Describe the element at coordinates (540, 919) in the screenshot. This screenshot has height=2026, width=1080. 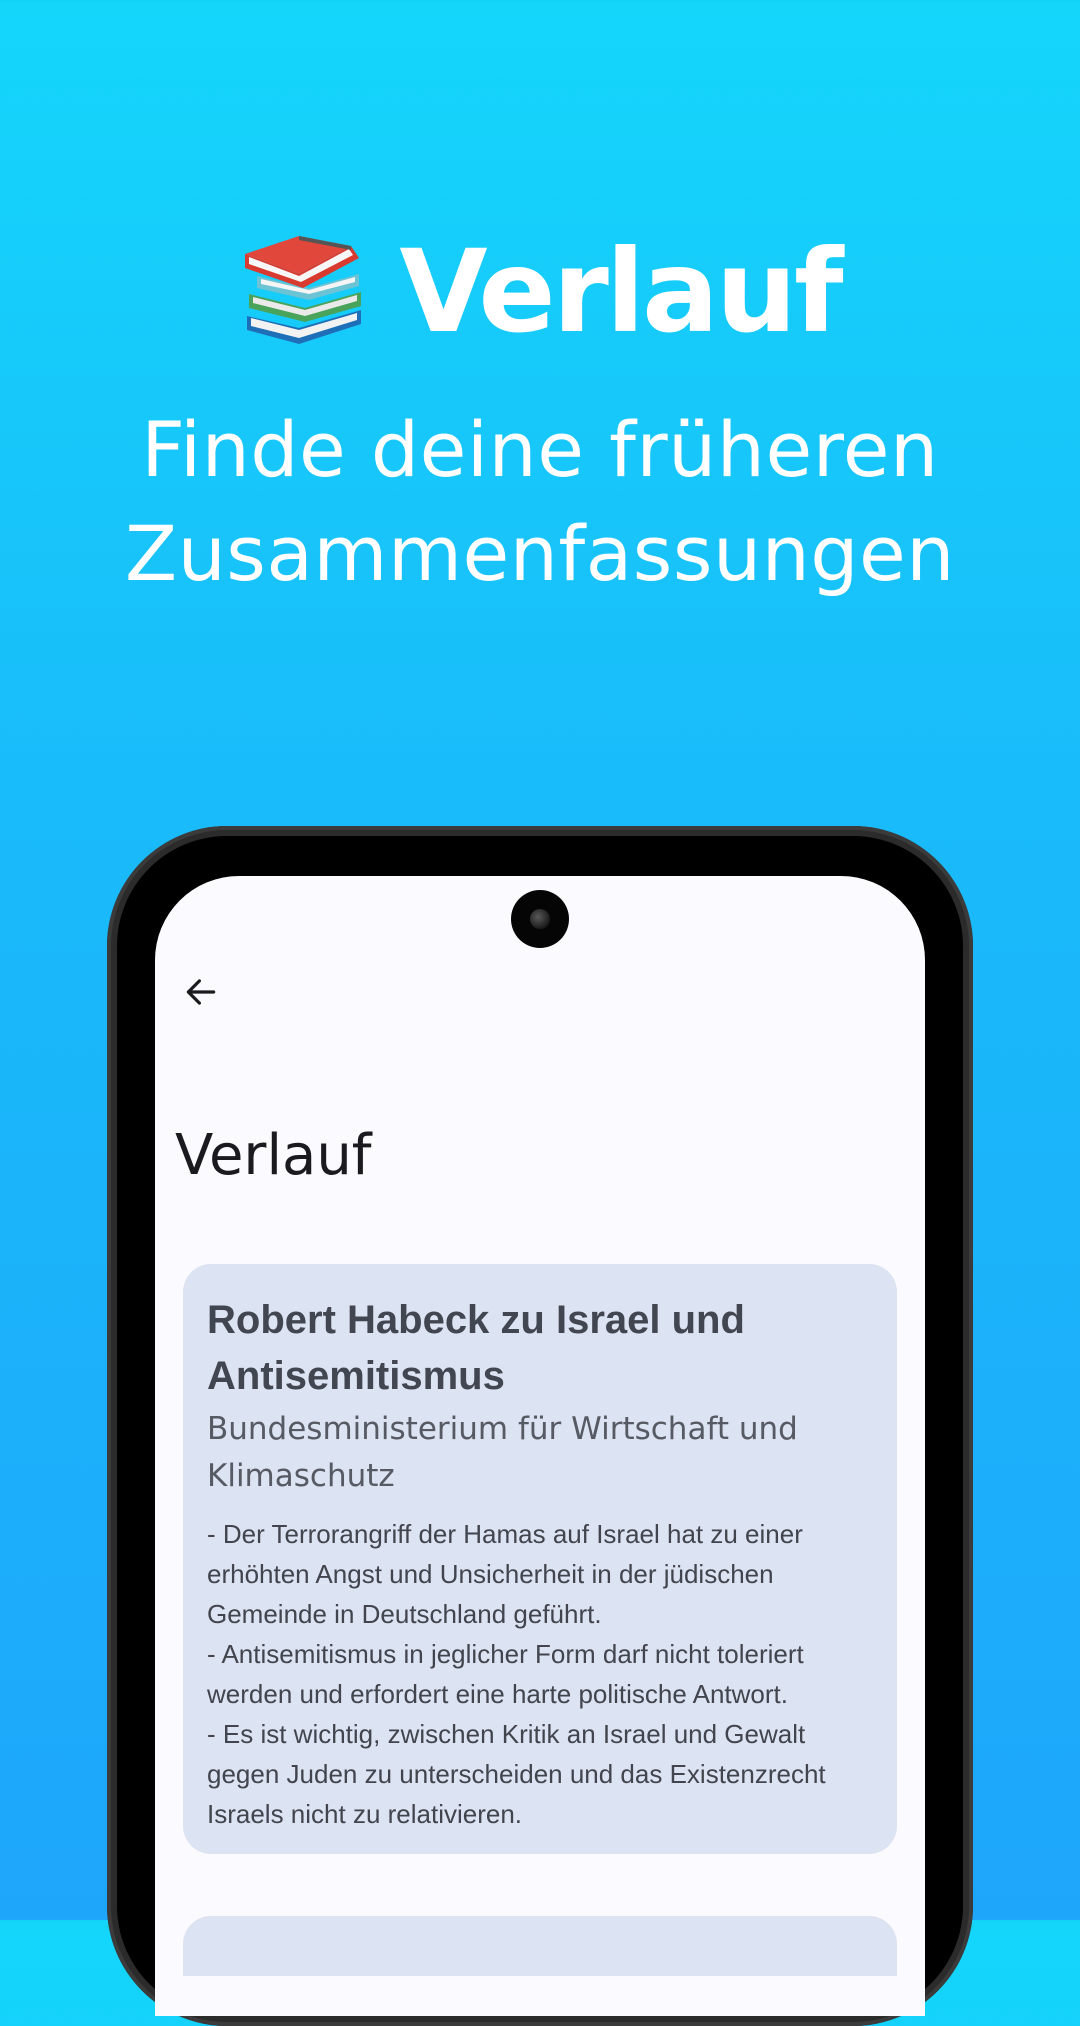
I see `camera-icon` at that location.